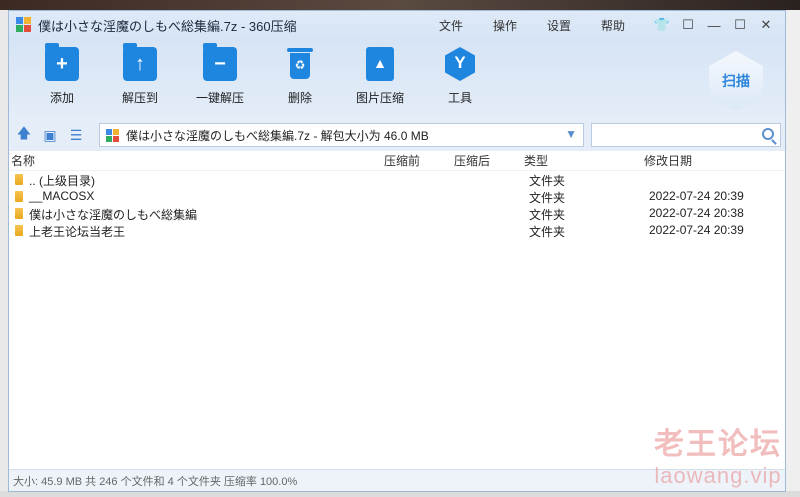  Describe the element at coordinates (397, 213) in the screenshot. I see `table-row: 僕は小さな淫魔のしもべ総集編 文件夹 2022-07-24 20:38` at that location.